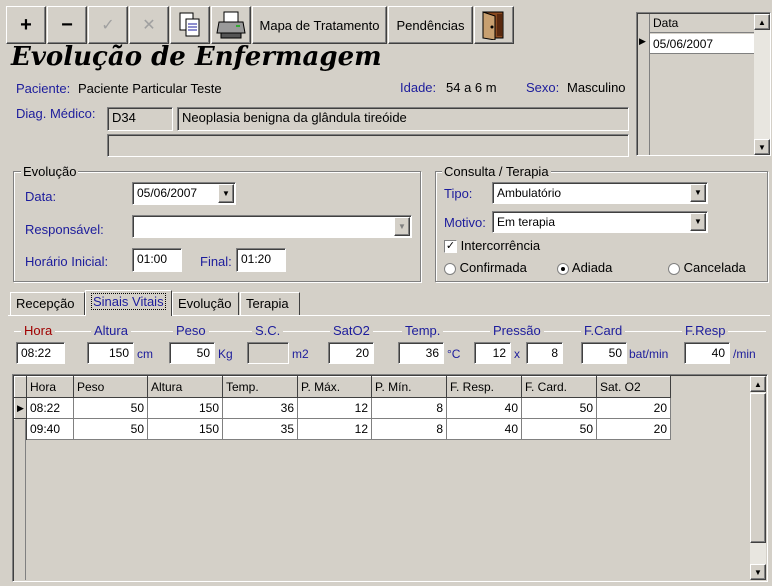 The image size is (772, 586). What do you see at coordinates (319, 25) in the screenshot?
I see `mapa-tratamento-button: Mapa de Tratamento` at bounding box center [319, 25].